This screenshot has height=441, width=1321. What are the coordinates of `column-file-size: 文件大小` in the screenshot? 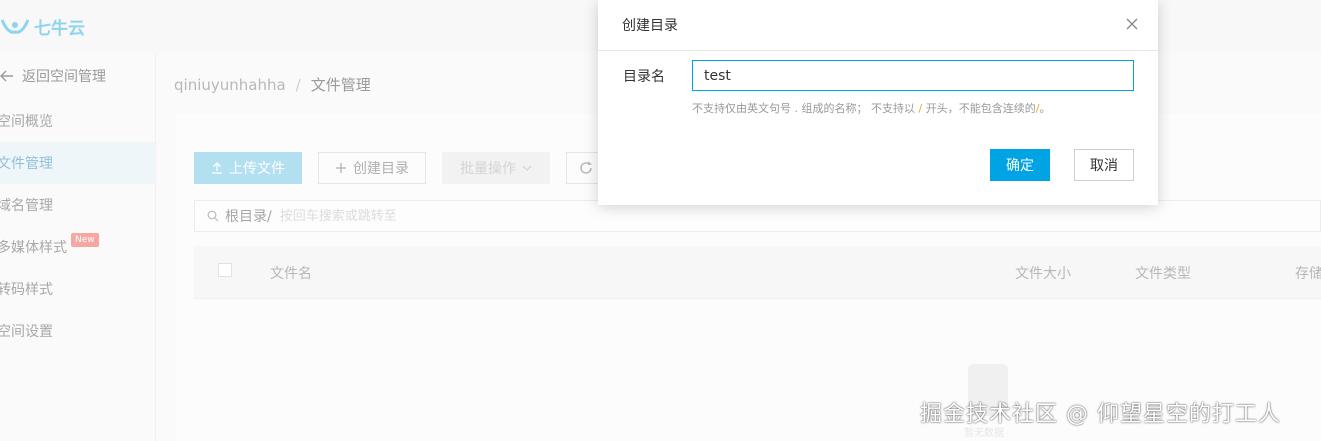 It's located at (1043, 273).